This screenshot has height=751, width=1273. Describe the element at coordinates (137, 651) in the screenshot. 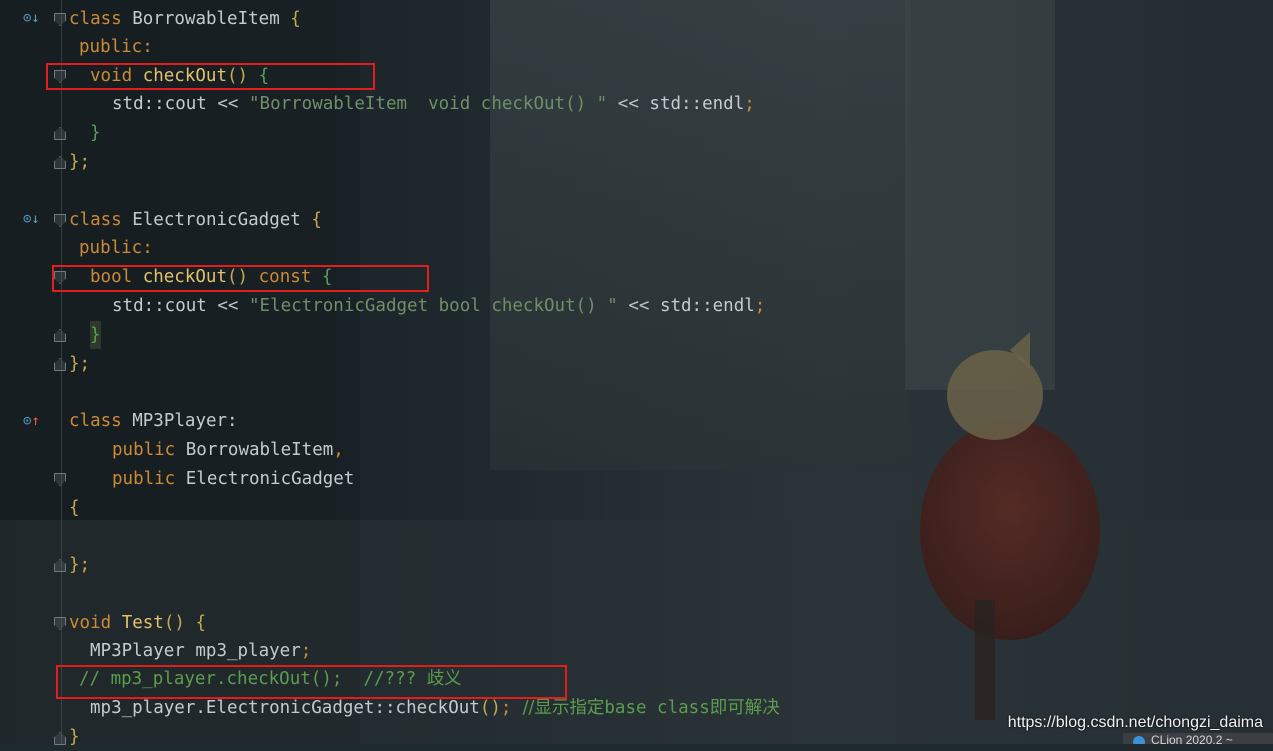

I see `type-name: MP3Player` at that location.